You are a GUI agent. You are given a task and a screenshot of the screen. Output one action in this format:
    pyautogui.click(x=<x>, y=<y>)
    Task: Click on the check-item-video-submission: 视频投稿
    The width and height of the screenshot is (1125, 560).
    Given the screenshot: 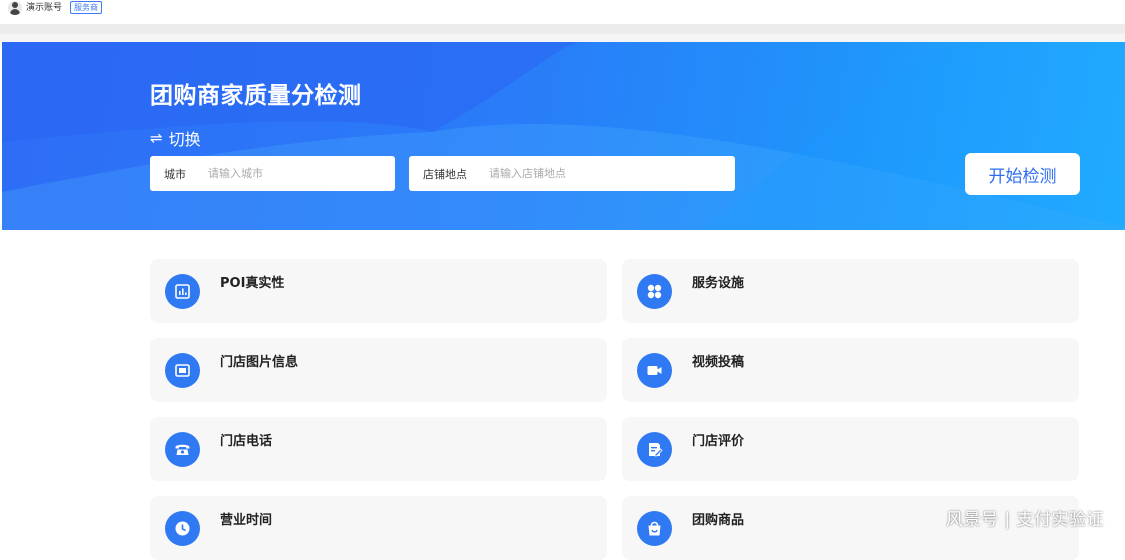 What is the action you would take?
    pyautogui.click(x=850, y=370)
    